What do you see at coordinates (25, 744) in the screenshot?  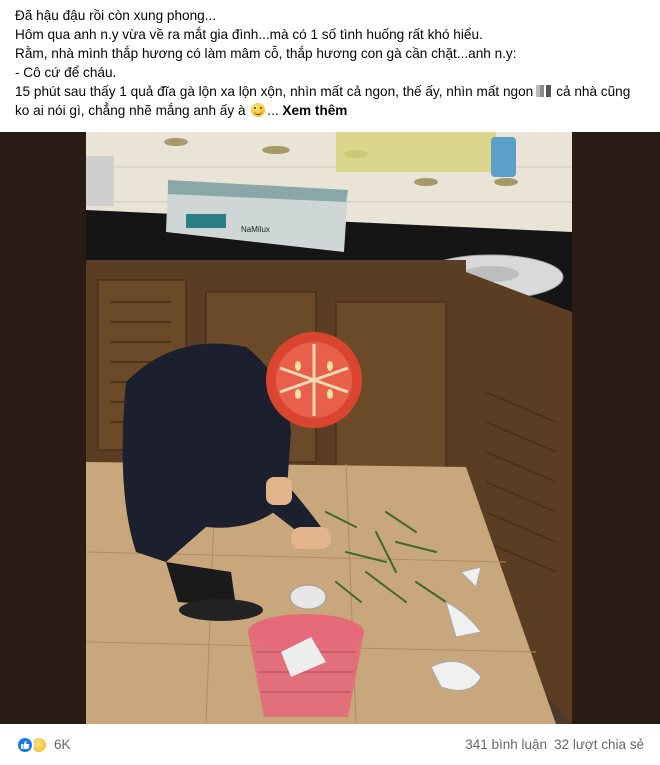 I see `like-icon` at bounding box center [25, 744].